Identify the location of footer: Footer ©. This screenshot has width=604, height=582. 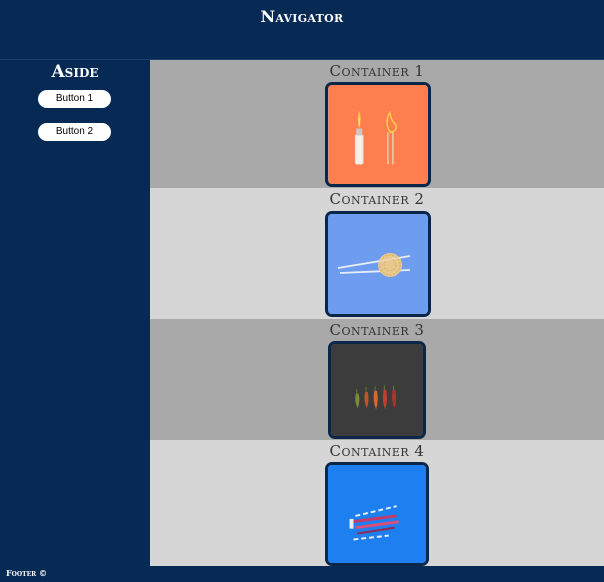
(302, 574).